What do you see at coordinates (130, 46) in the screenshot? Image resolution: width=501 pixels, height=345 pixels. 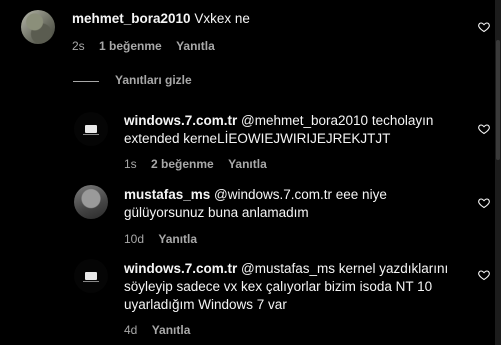 I see `comment-likes: 1 beğenme` at bounding box center [130, 46].